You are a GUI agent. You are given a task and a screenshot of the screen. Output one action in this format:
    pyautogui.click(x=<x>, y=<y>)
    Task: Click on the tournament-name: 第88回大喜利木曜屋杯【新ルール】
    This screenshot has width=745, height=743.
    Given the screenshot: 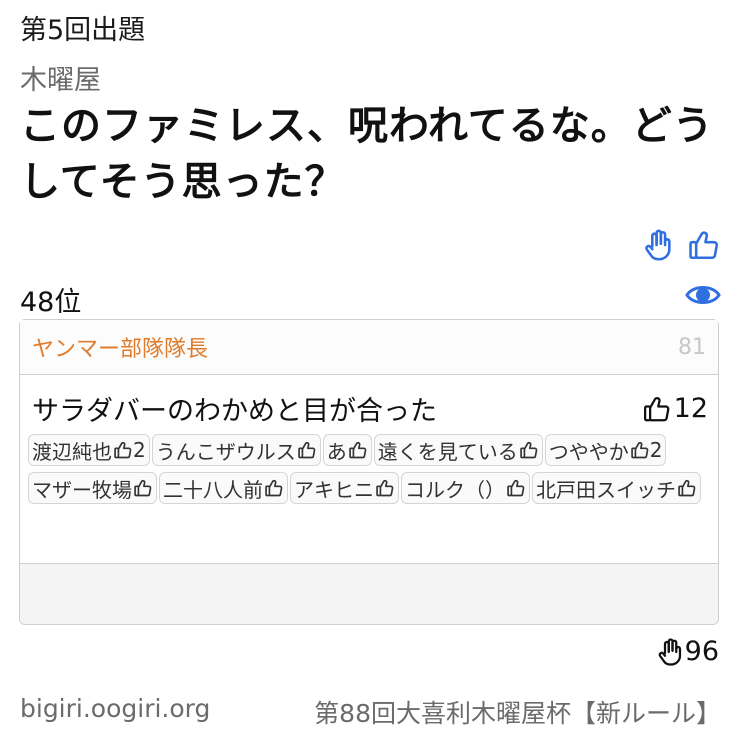 What is the action you would take?
    pyautogui.click(x=517, y=712)
    